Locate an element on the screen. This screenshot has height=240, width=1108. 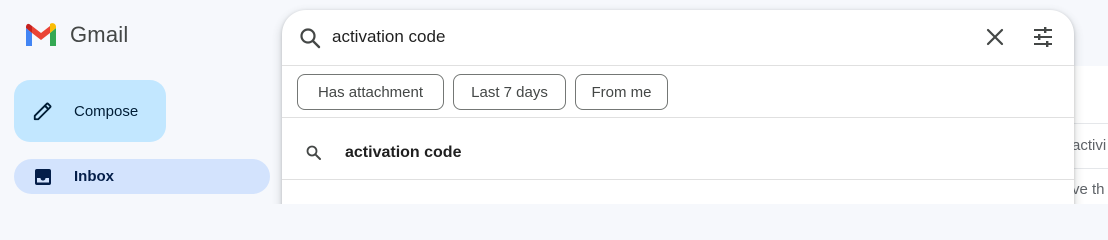
clear-search-button is located at coordinates (995, 37).